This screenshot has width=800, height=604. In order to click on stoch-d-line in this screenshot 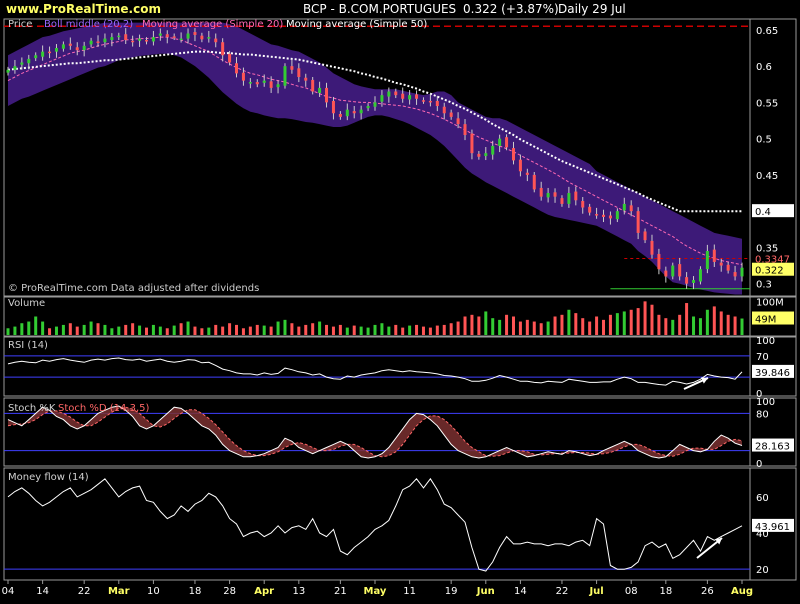, I will do `click(375, 432)`.